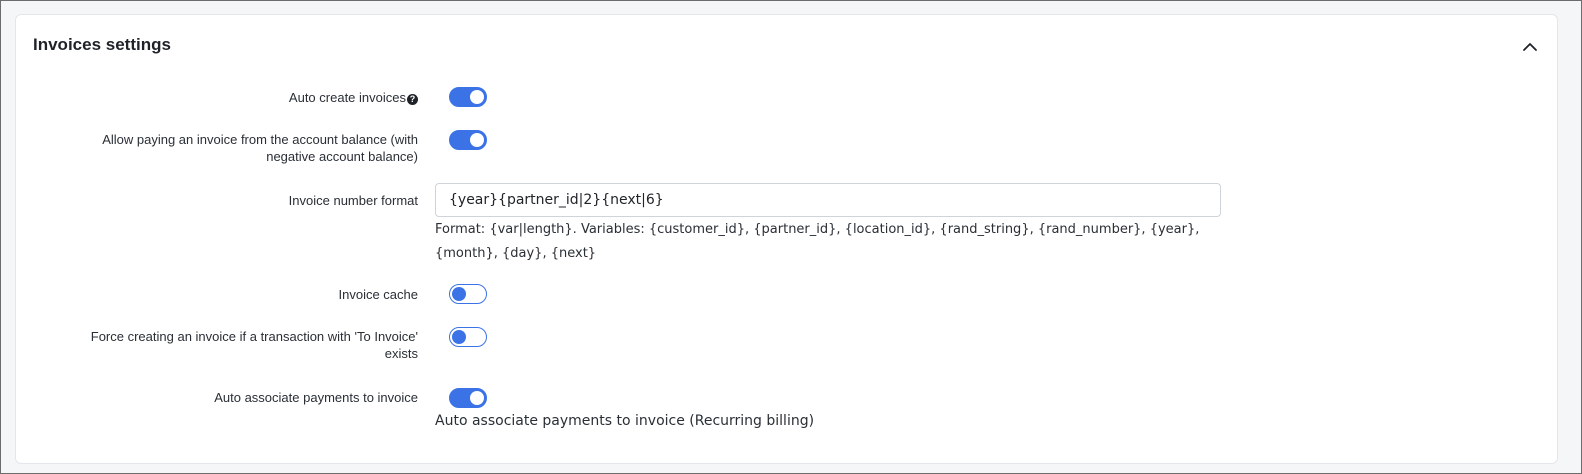 This screenshot has height=474, width=1582. What do you see at coordinates (353, 200) in the screenshot?
I see `invoice-number-format-label: Invoice number format` at bounding box center [353, 200].